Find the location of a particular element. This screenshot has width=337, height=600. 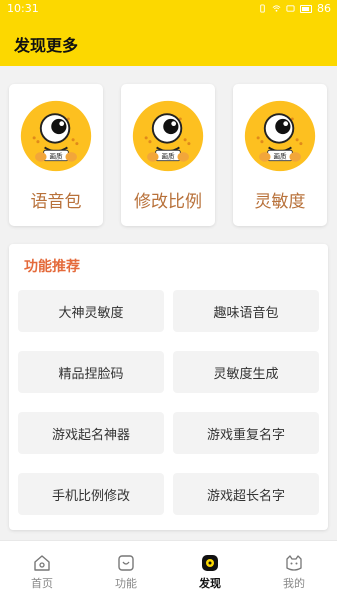

battery-level: 86 is located at coordinates (324, 8).